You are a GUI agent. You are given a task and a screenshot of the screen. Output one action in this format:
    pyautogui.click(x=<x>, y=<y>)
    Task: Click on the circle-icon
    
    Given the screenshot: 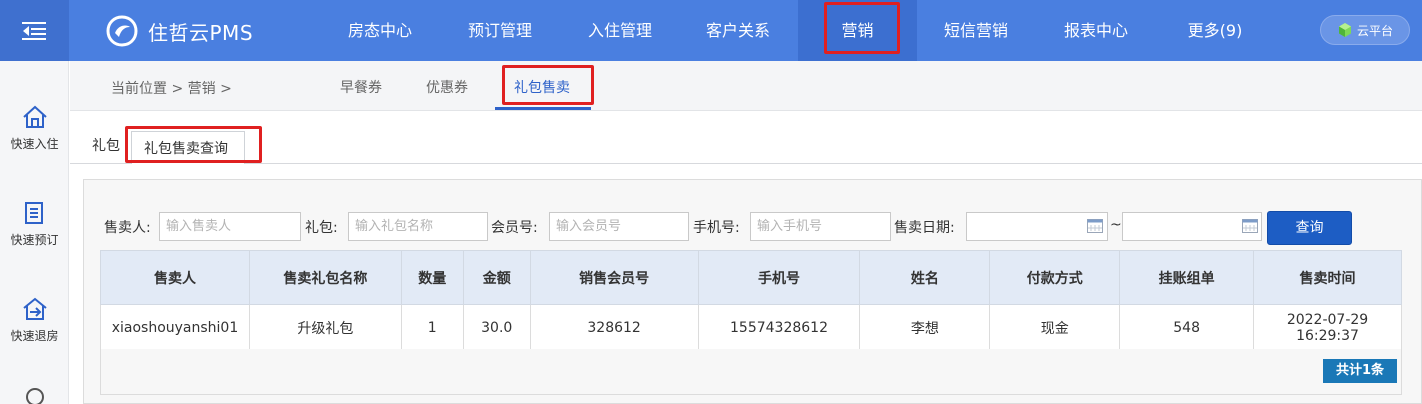 What is the action you would take?
    pyautogui.click(x=34, y=396)
    